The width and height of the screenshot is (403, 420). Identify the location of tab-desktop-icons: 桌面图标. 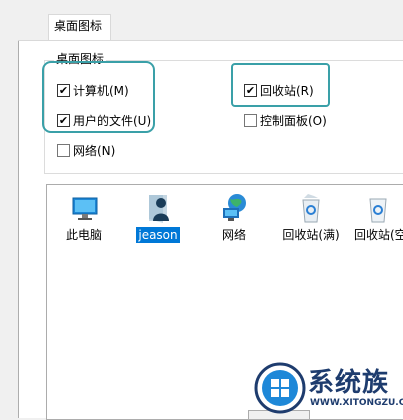
(79, 27).